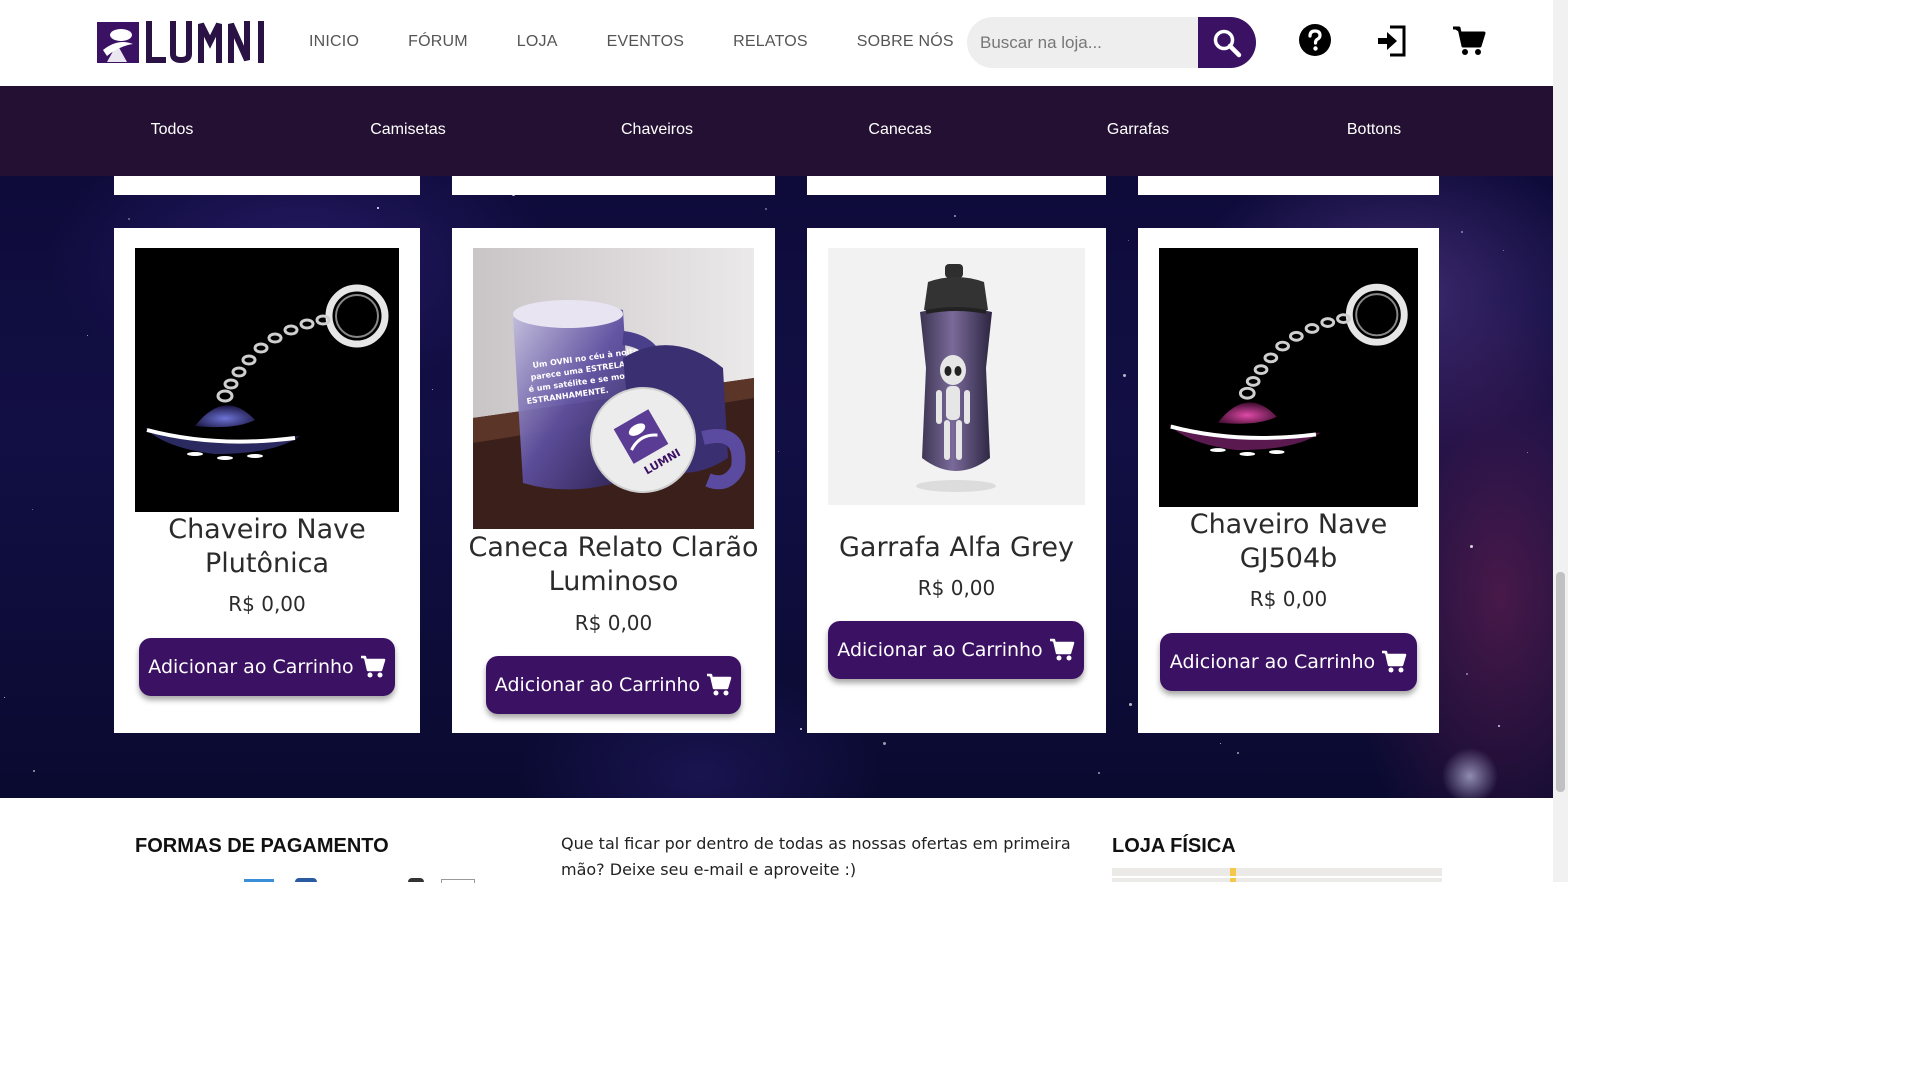 This screenshot has width=1920, height=1080. I want to click on store-map, so click(1277, 875).